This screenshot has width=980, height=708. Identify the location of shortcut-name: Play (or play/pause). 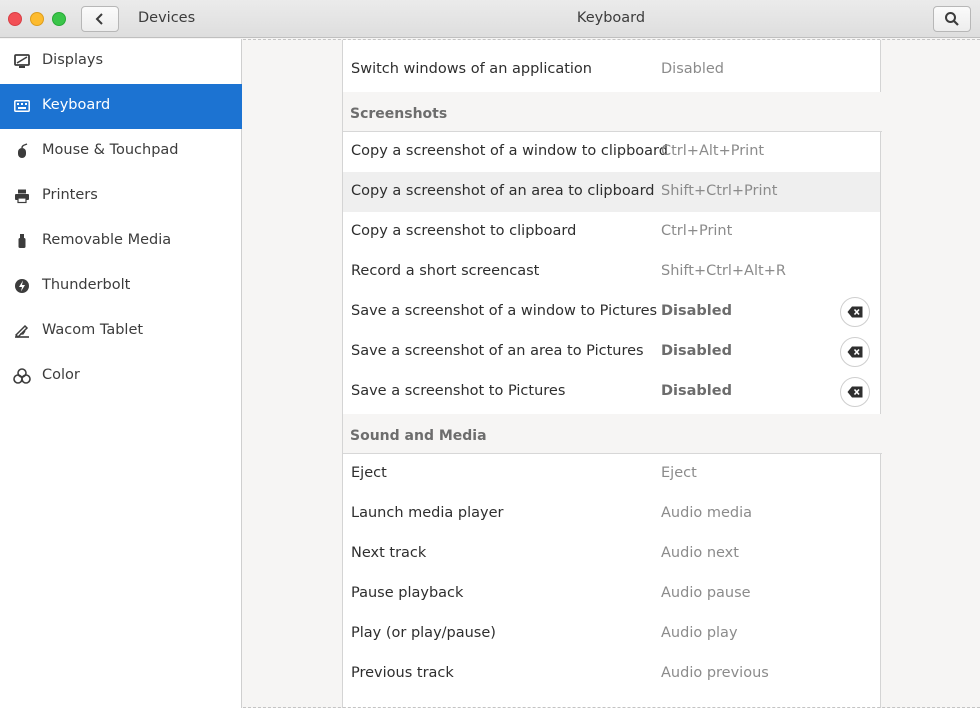
(423, 633).